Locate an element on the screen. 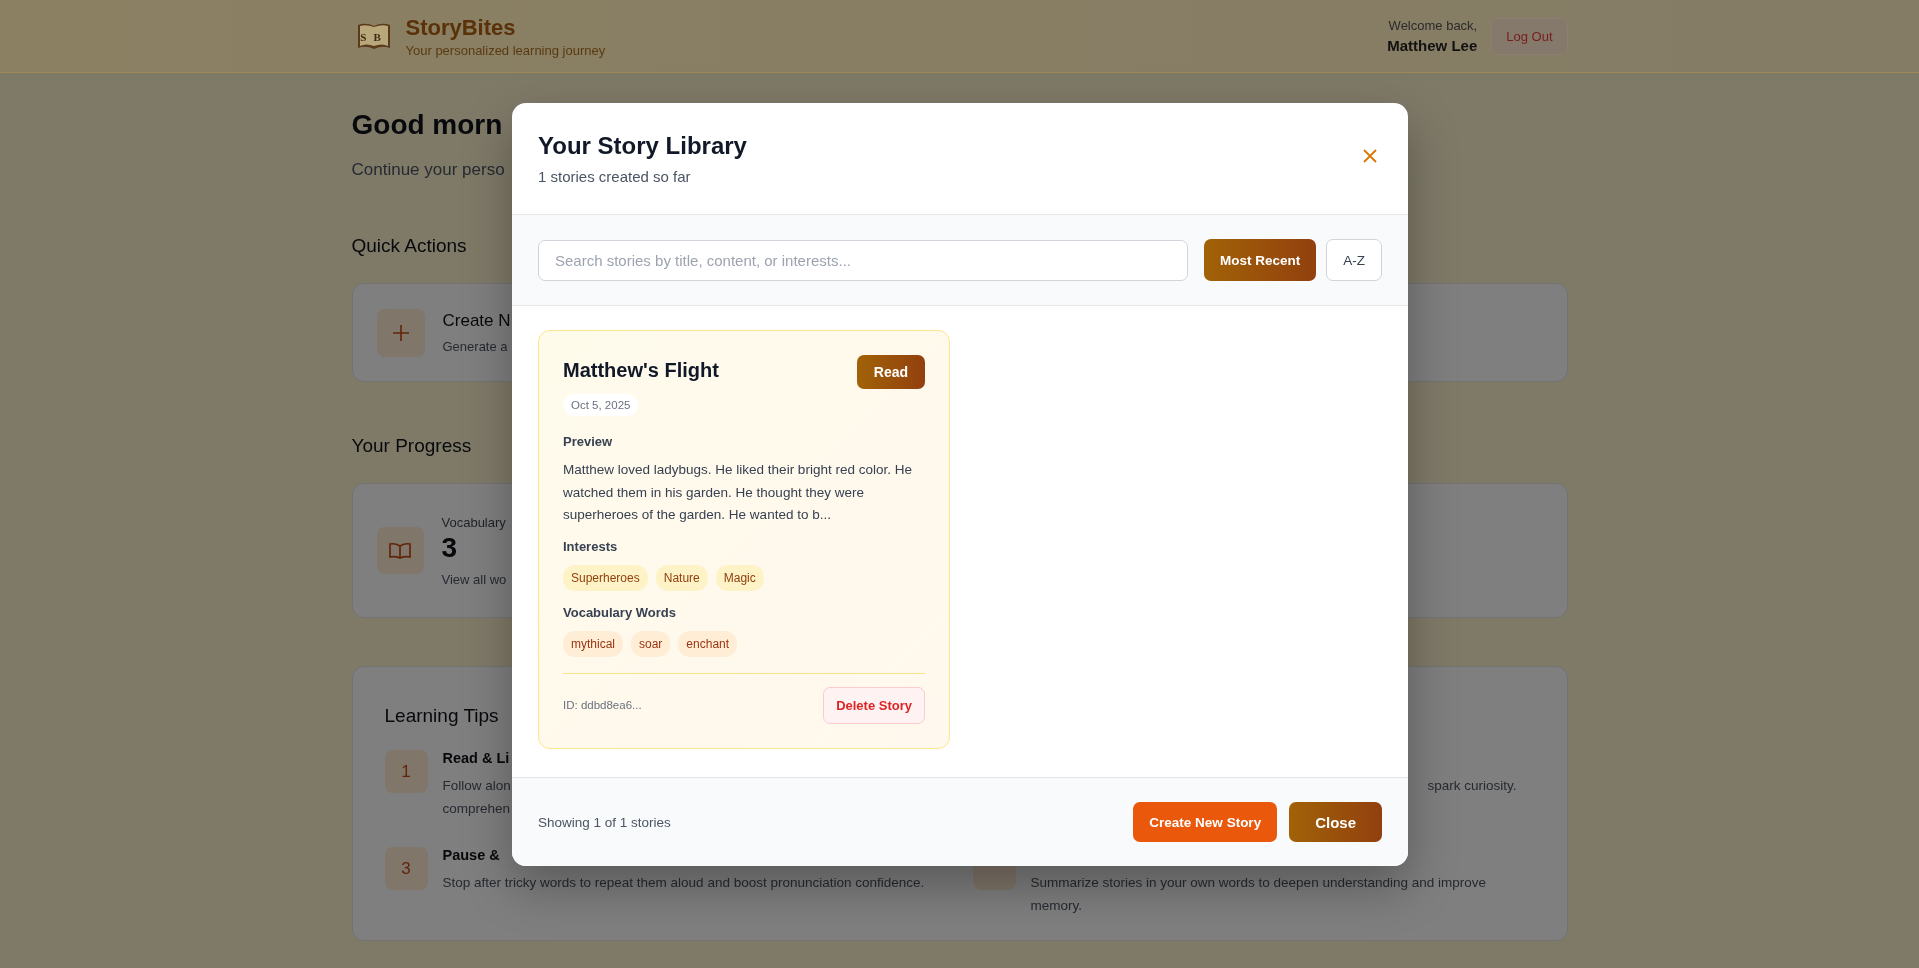  tagline: Your personalized learning journey is located at coordinates (505, 50).